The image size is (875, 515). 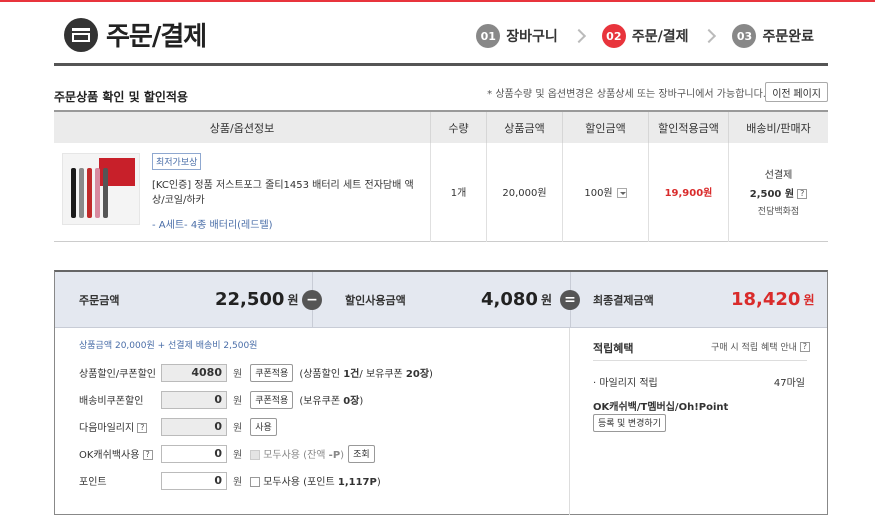 I want to click on final-price-value: 19,900원, so click(x=688, y=194).